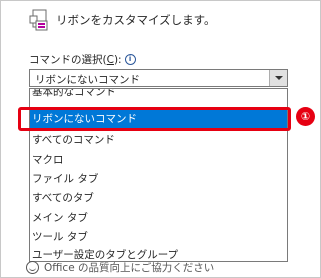 The width and height of the screenshot is (321, 278). What do you see at coordinates (158, 218) in the screenshot?
I see `dropdown-option: メイン タブ` at bounding box center [158, 218].